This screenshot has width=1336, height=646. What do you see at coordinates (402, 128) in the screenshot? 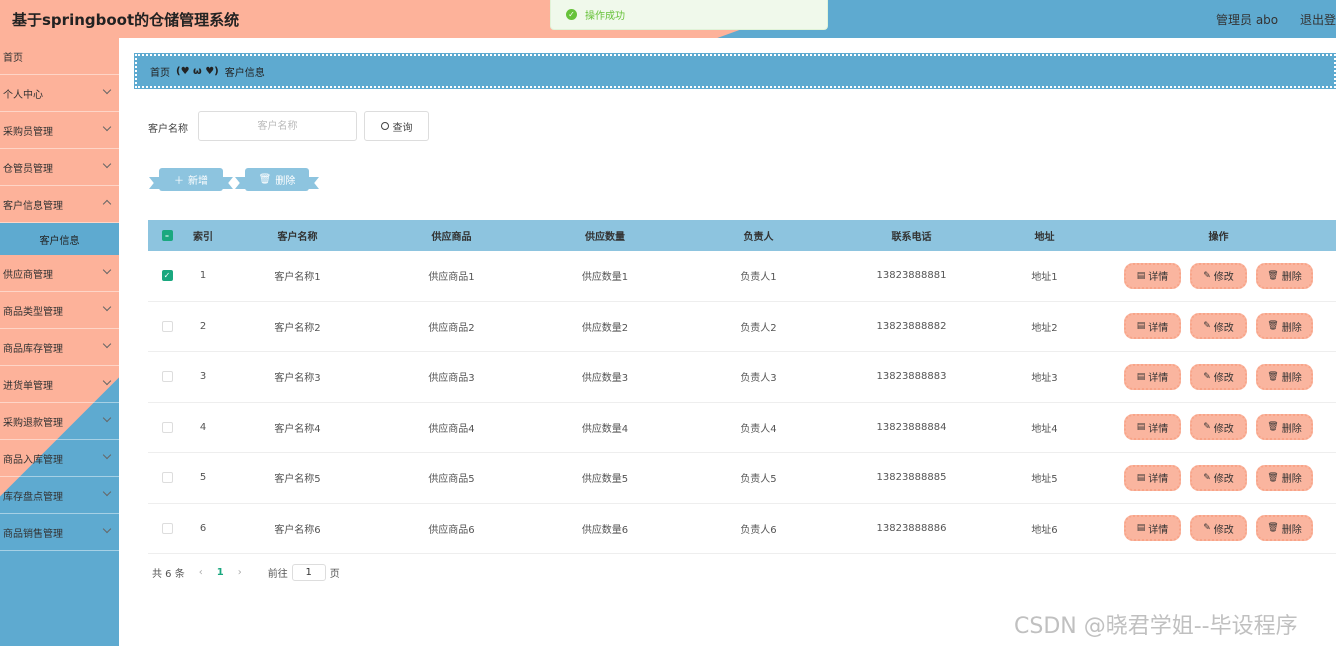
I see `search-button-label: 查询` at bounding box center [402, 128].